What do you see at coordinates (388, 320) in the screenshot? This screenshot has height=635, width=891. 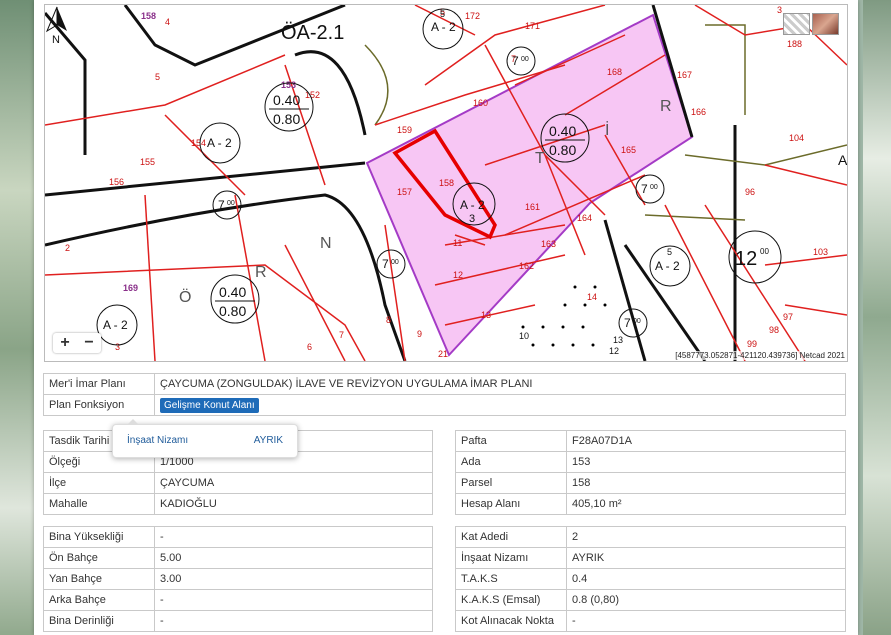 I see `parcel-number: 8` at bounding box center [388, 320].